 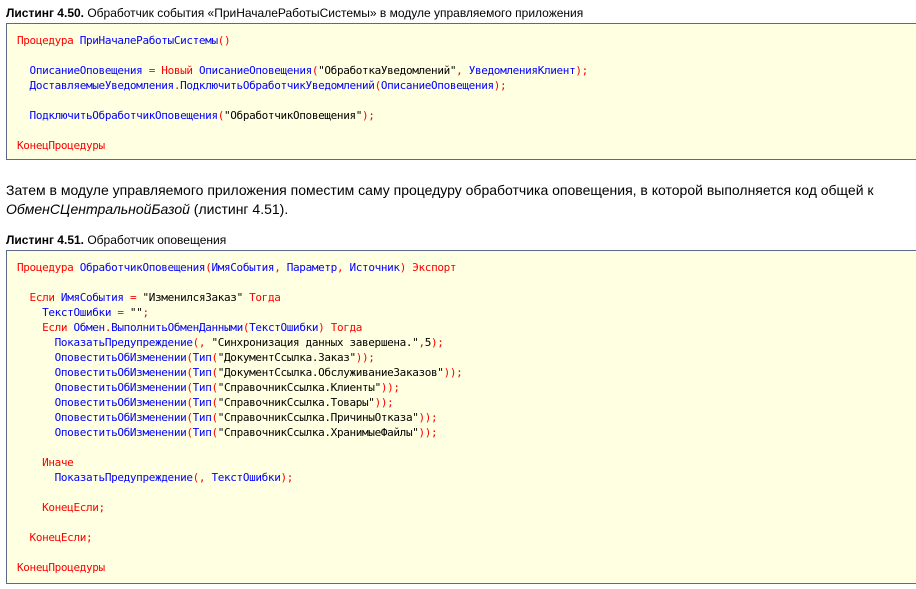 I want to click on code-line: КонецПроцедуры, so click(x=302, y=145).